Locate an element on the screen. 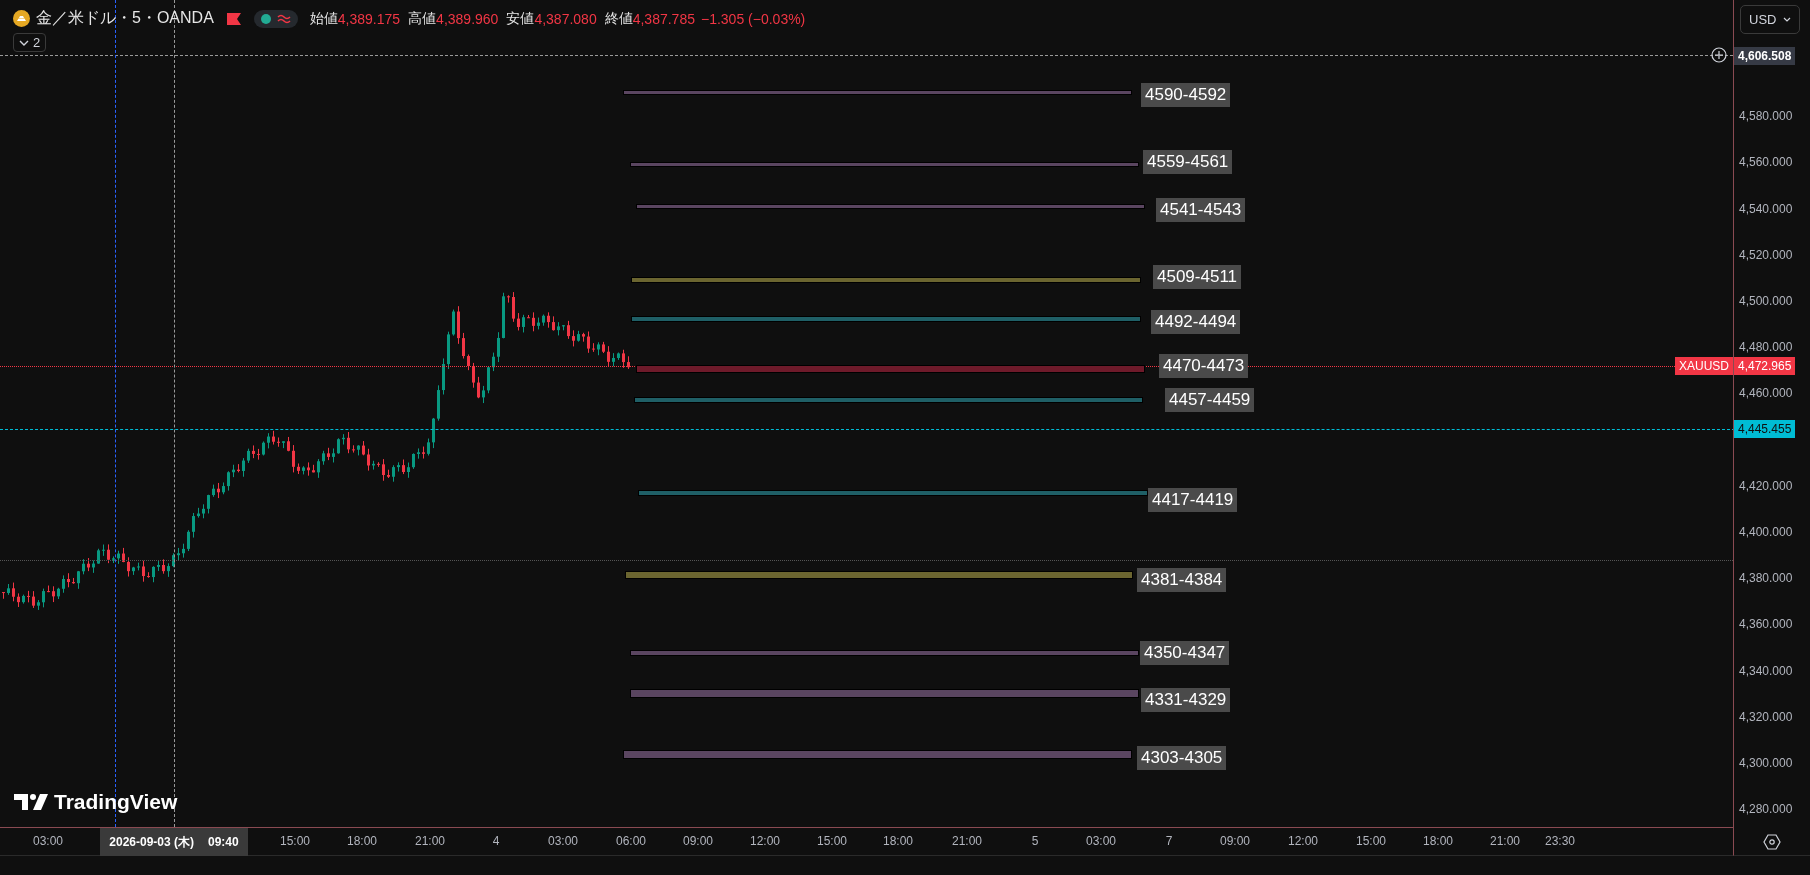  time-tick: 5 is located at coordinates (1035, 841).